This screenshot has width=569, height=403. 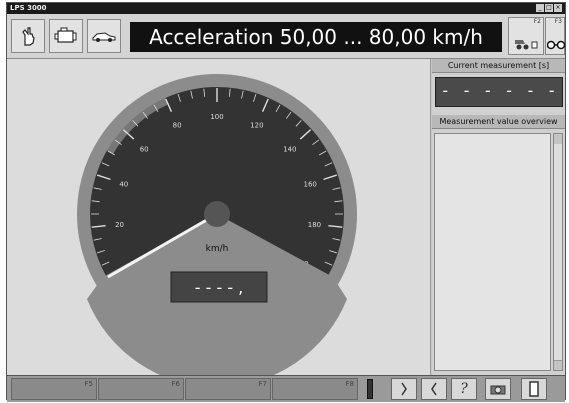 I want to click on tools-icon, so click(x=498, y=390).